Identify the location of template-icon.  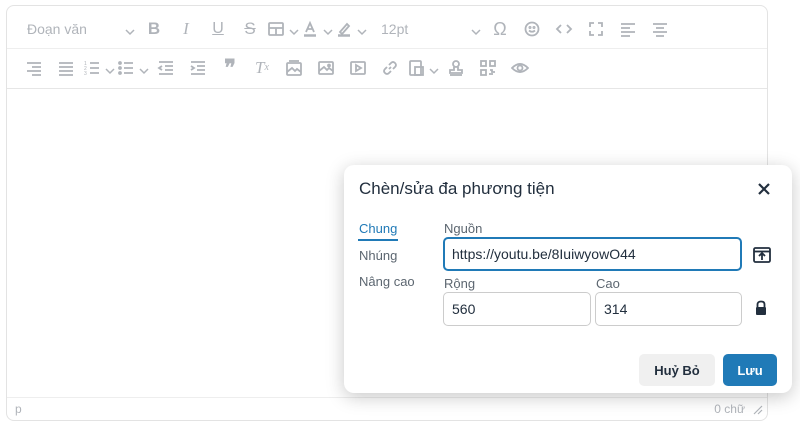
(423, 68).